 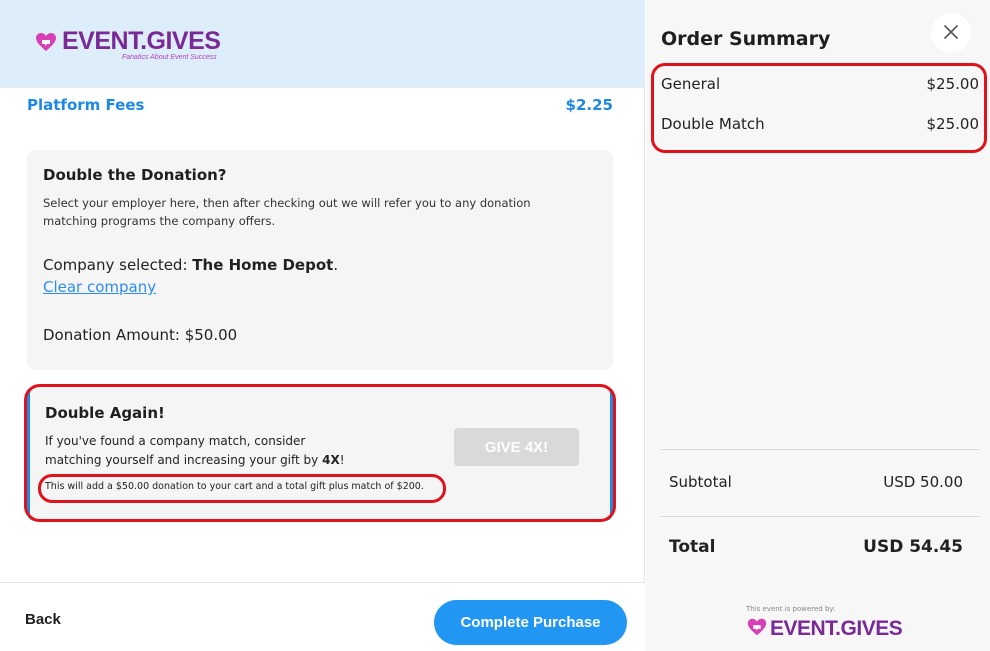 What do you see at coordinates (342, 460) in the screenshot?
I see `double-again-desc-suffix: !` at bounding box center [342, 460].